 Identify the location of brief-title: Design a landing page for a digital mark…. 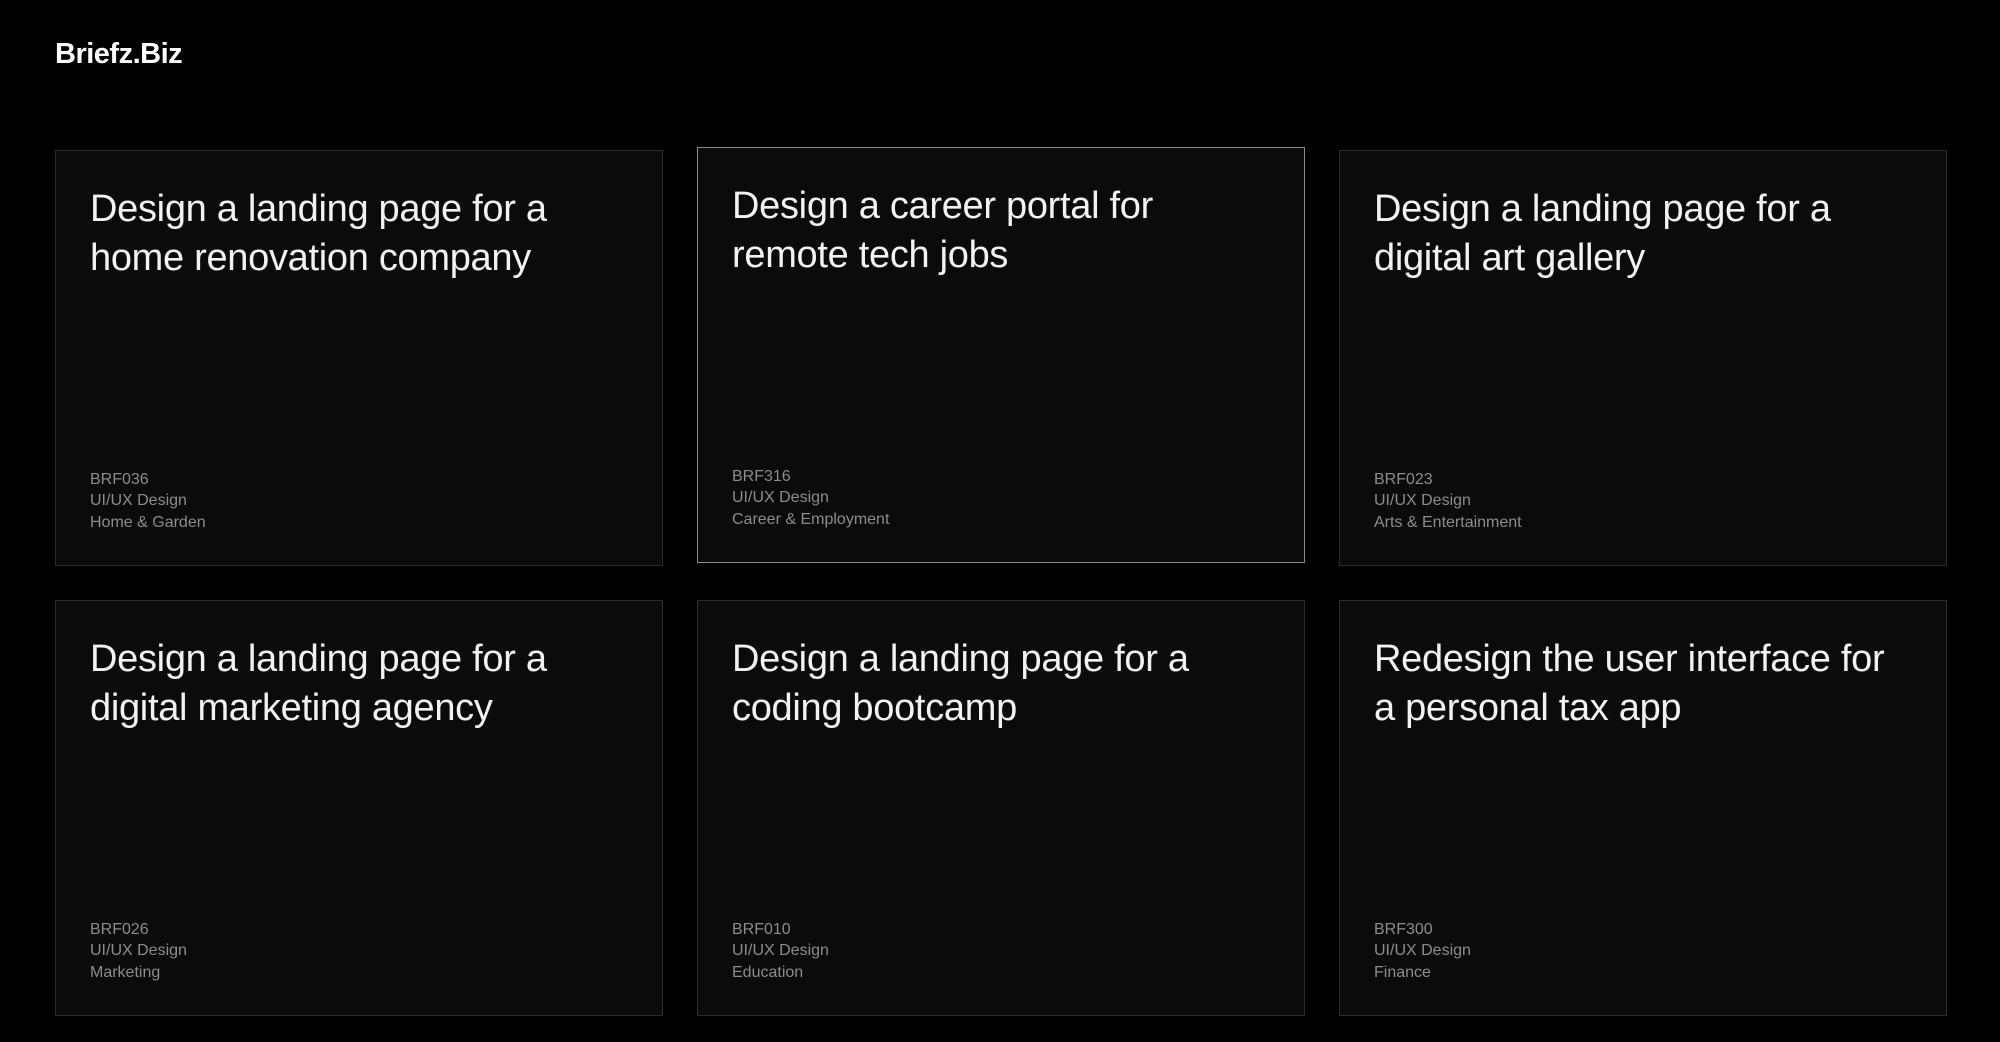
(318, 683).